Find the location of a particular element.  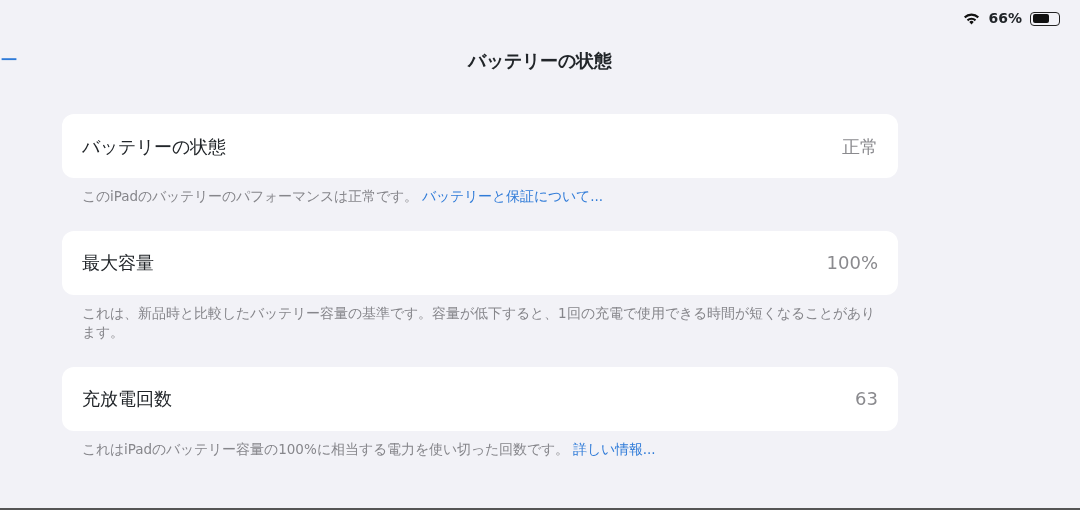

battery-icon is located at coordinates (1045, 18).